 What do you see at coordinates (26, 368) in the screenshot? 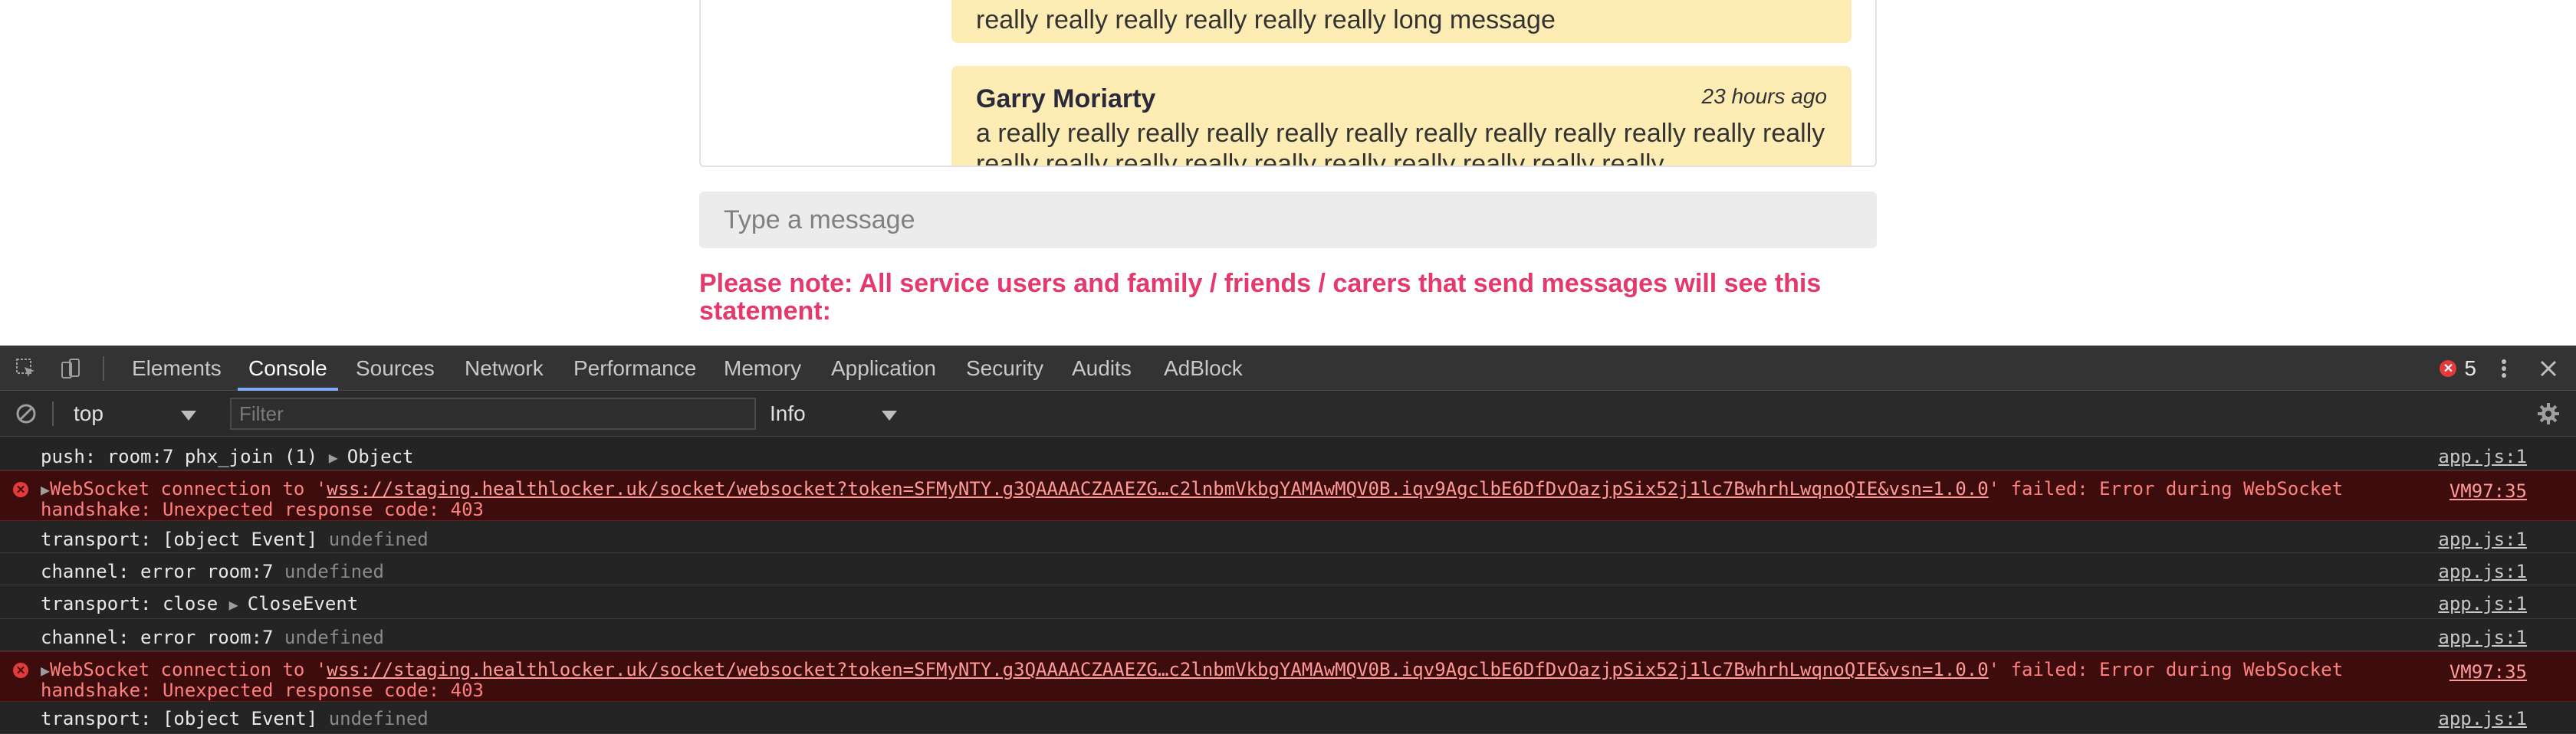
I see `inspect-element-icon` at bounding box center [26, 368].